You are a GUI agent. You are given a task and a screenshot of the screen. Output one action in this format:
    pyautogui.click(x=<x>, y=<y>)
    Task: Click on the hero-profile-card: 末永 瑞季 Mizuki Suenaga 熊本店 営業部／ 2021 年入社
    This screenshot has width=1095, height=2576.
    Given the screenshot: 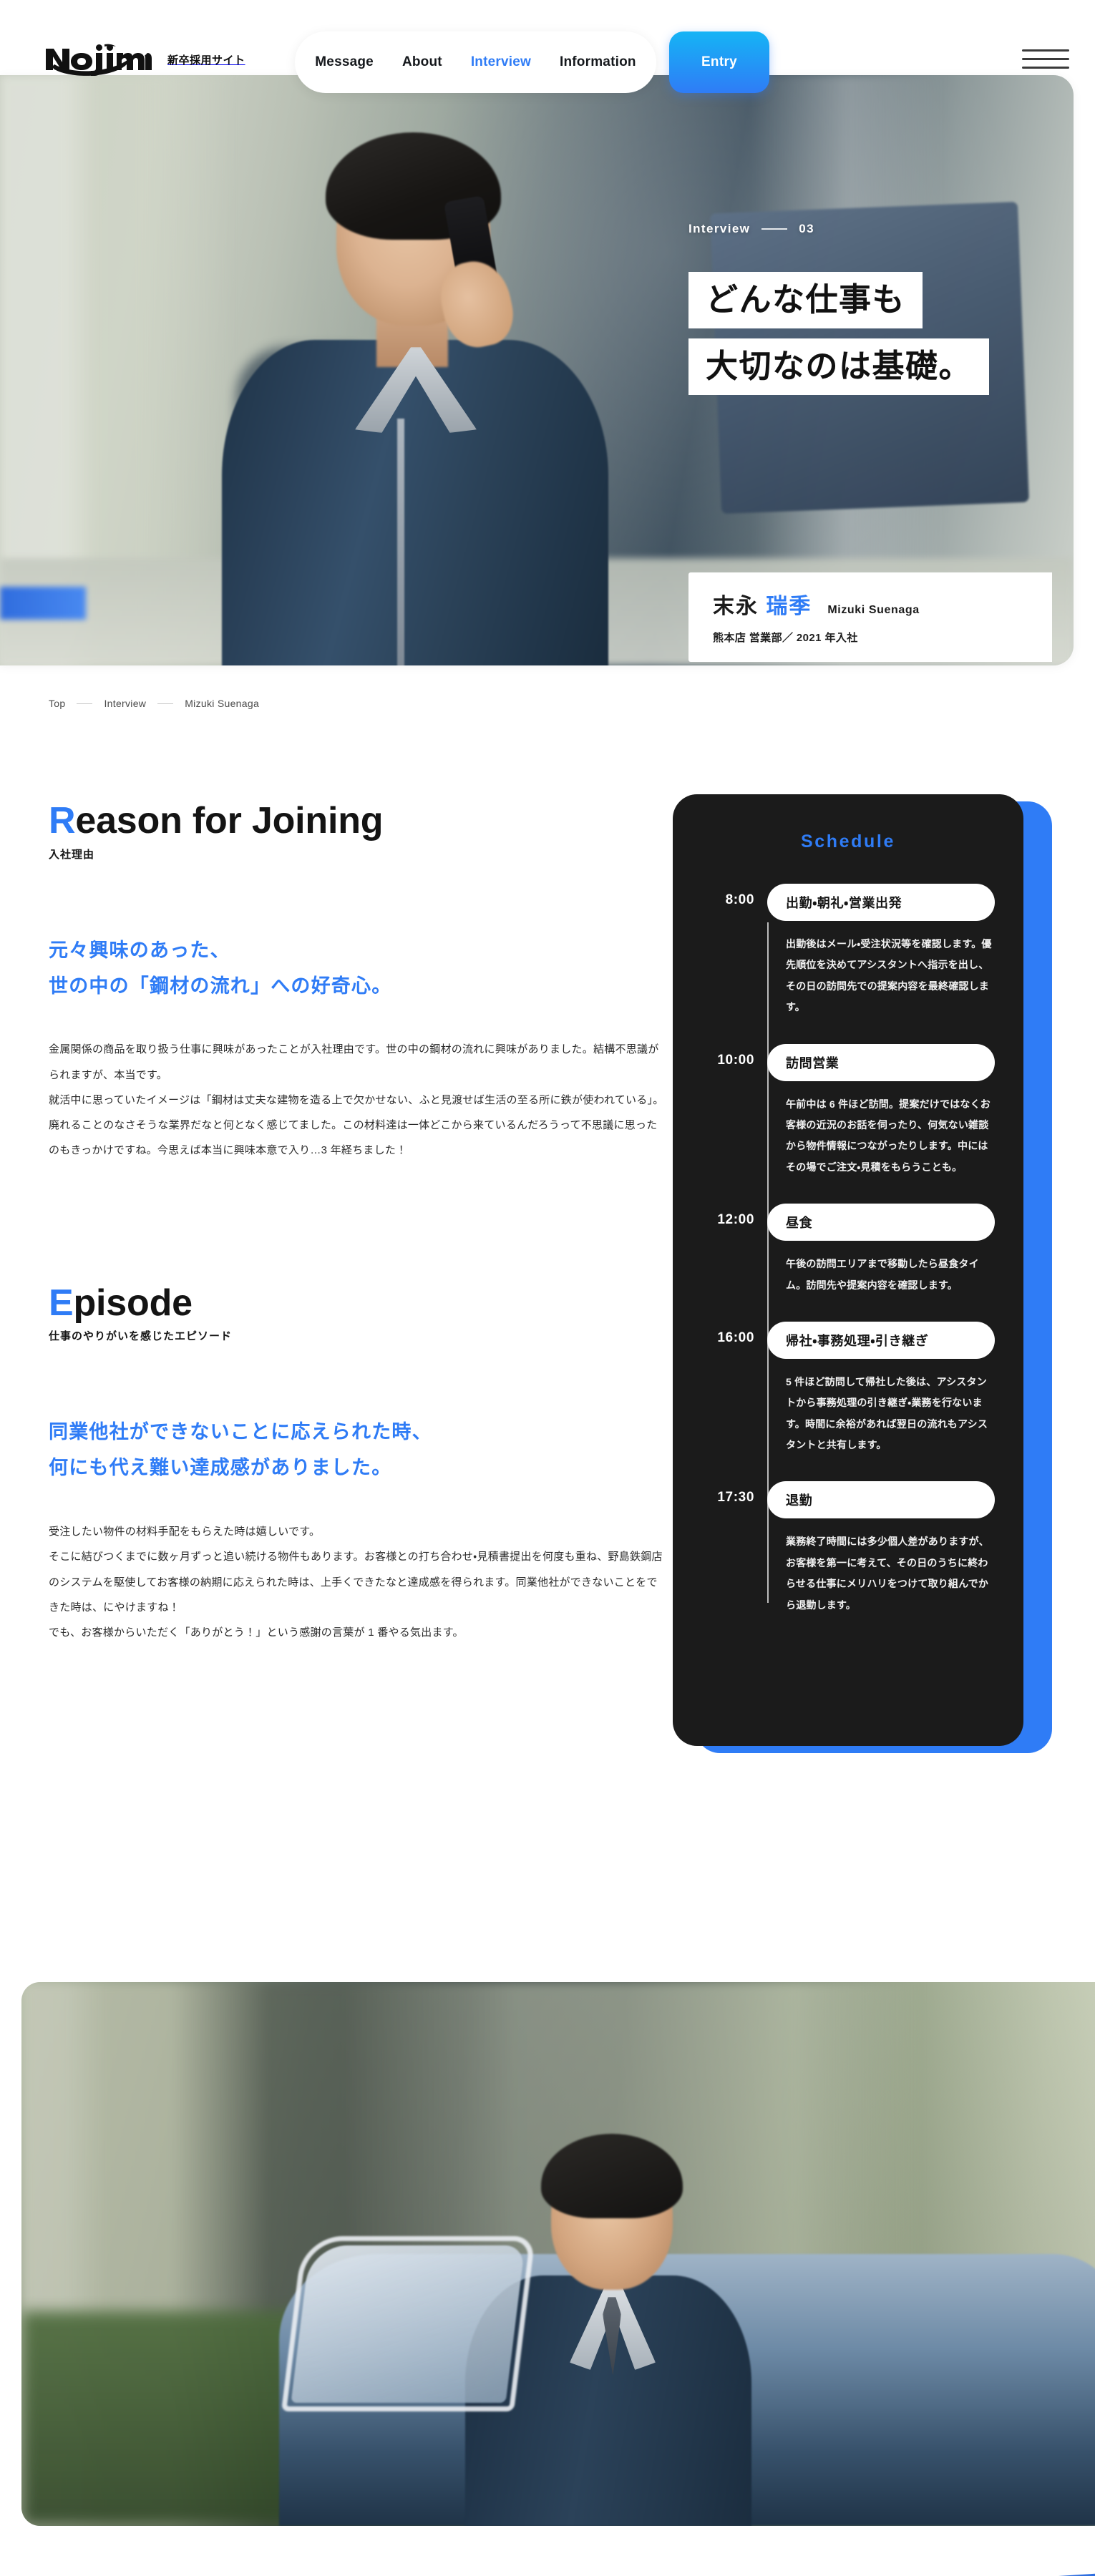 What is the action you would take?
    pyautogui.click(x=870, y=617)
    